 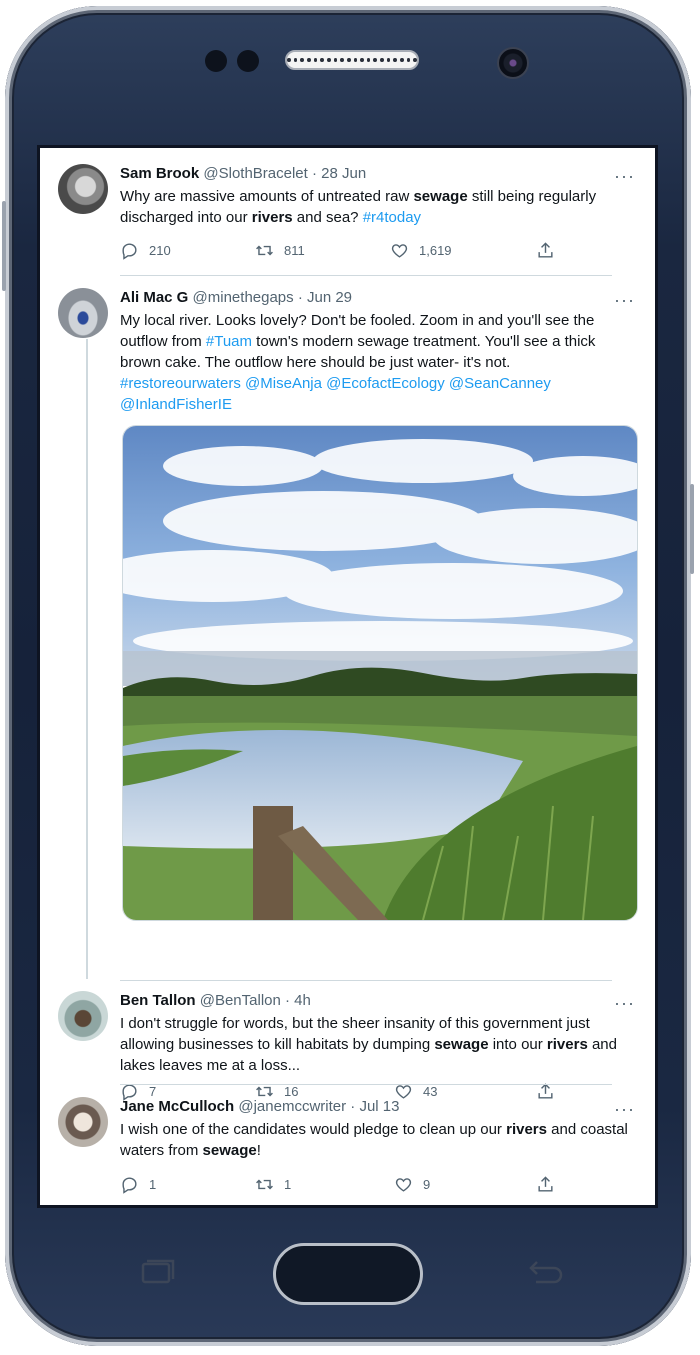 What do you see at coordinates (159, 173) in the screenshot?
I see `author-name: Sam Brook` at bounding box center [159, 173].